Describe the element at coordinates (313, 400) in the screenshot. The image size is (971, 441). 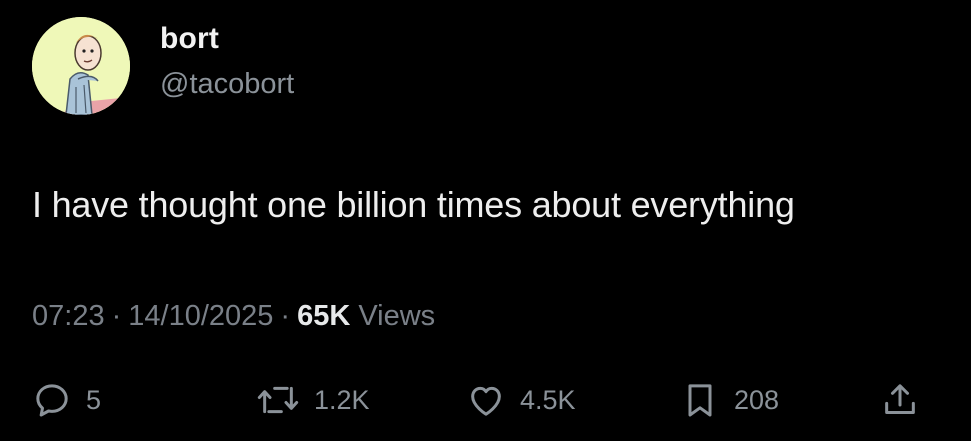
I see `retweet-button: 1.2K` at that location.